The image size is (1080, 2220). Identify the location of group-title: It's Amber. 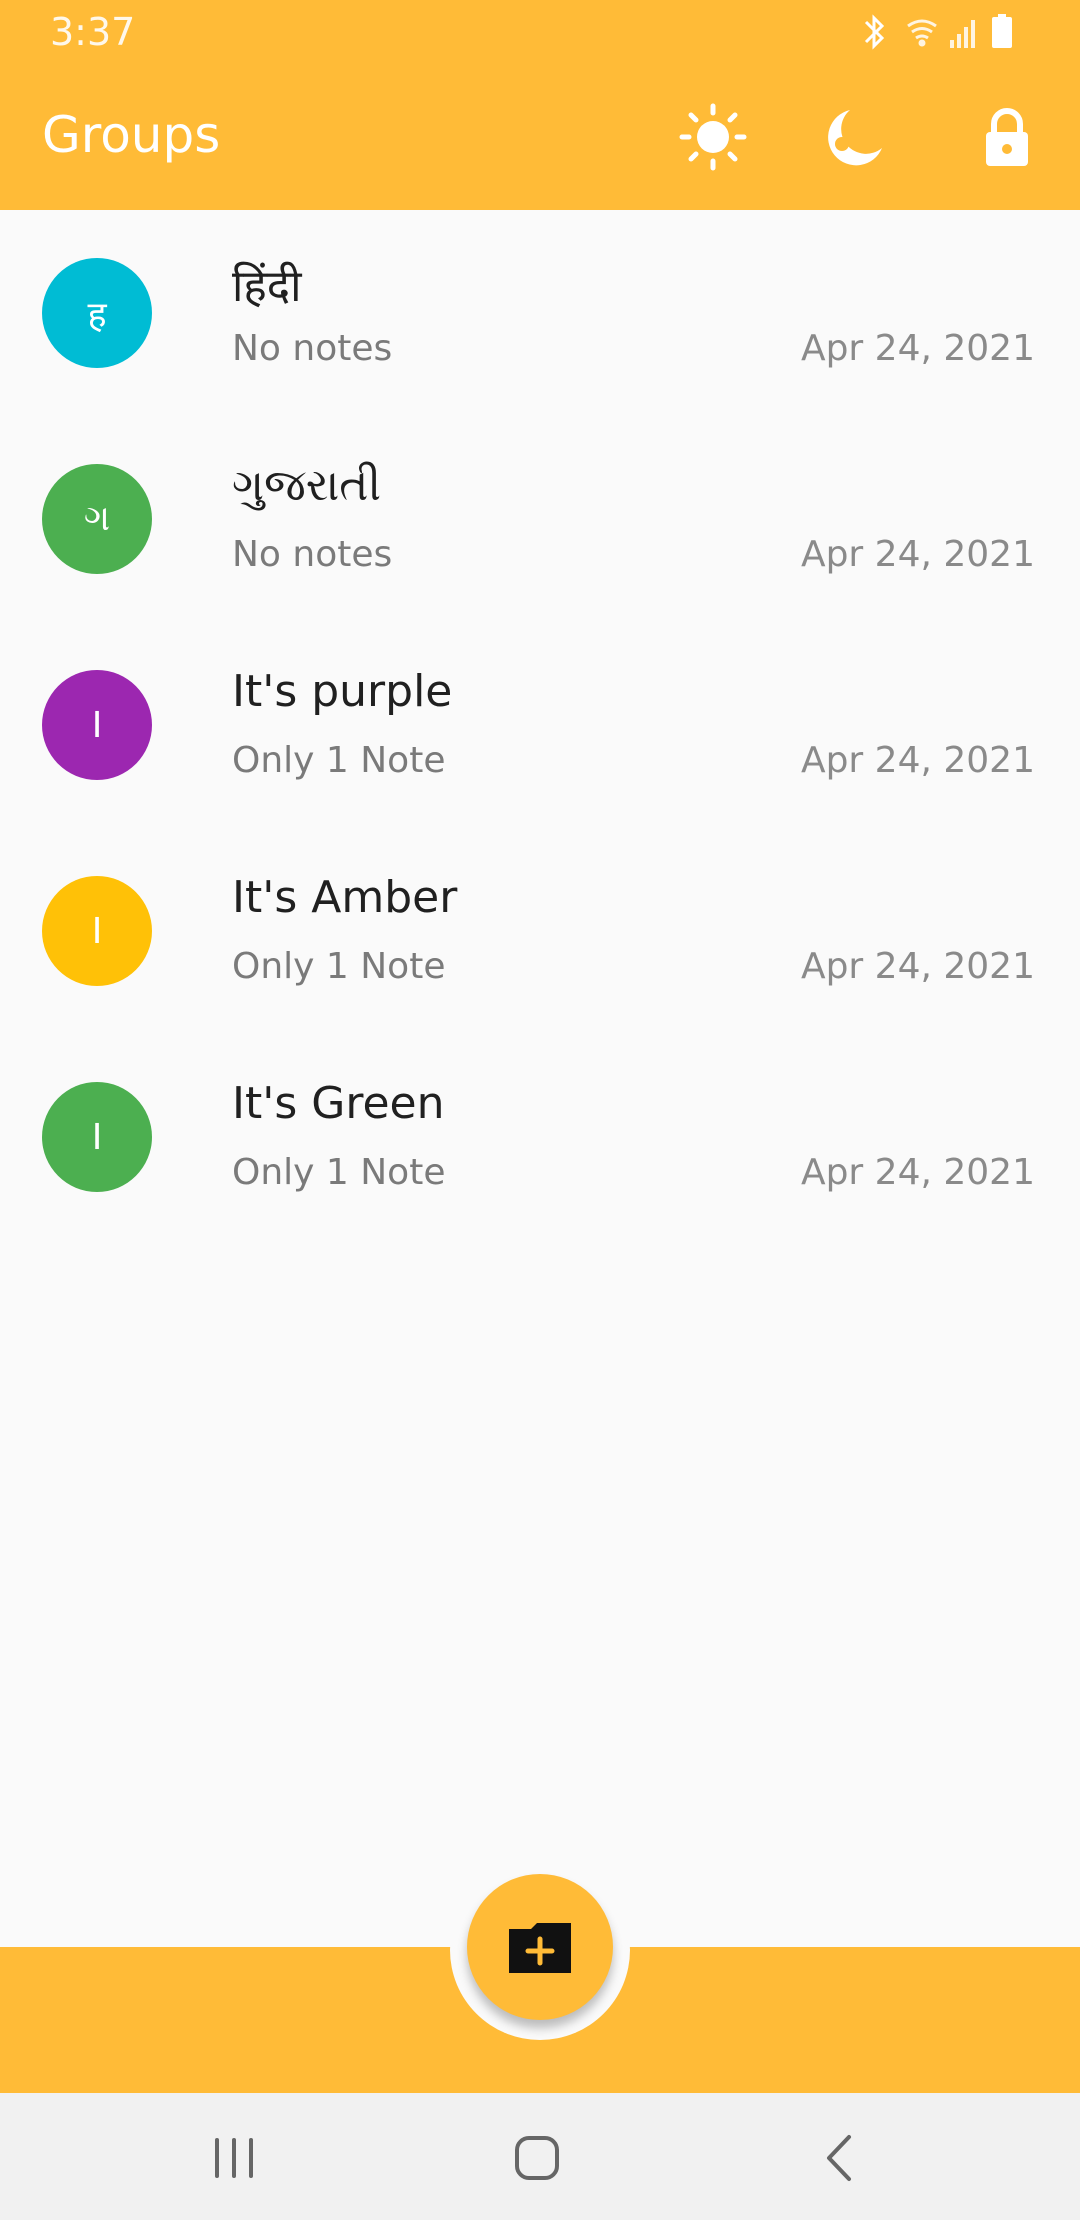
(345, 897).